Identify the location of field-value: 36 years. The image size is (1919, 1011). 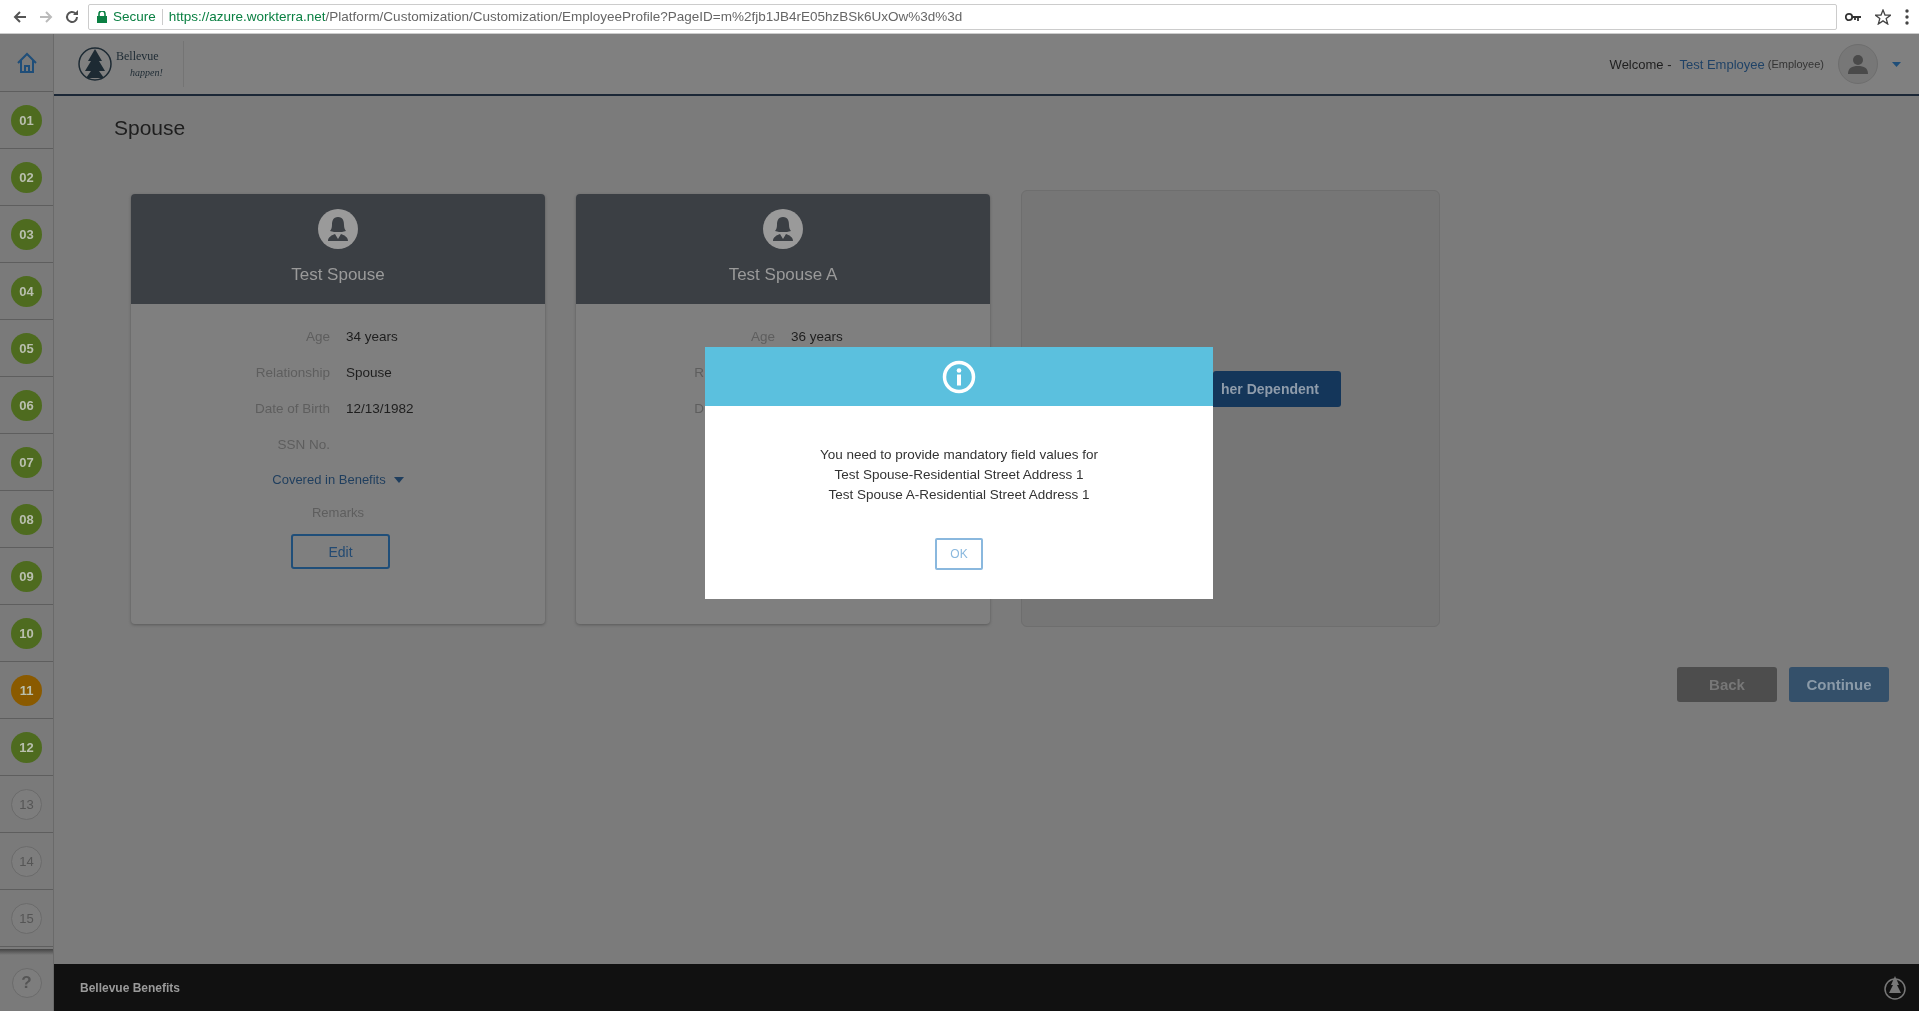
(817, 336).